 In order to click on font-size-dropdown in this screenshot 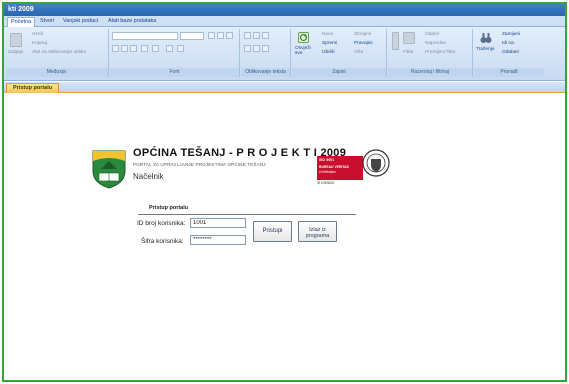, I will do `click(192, 36)`.